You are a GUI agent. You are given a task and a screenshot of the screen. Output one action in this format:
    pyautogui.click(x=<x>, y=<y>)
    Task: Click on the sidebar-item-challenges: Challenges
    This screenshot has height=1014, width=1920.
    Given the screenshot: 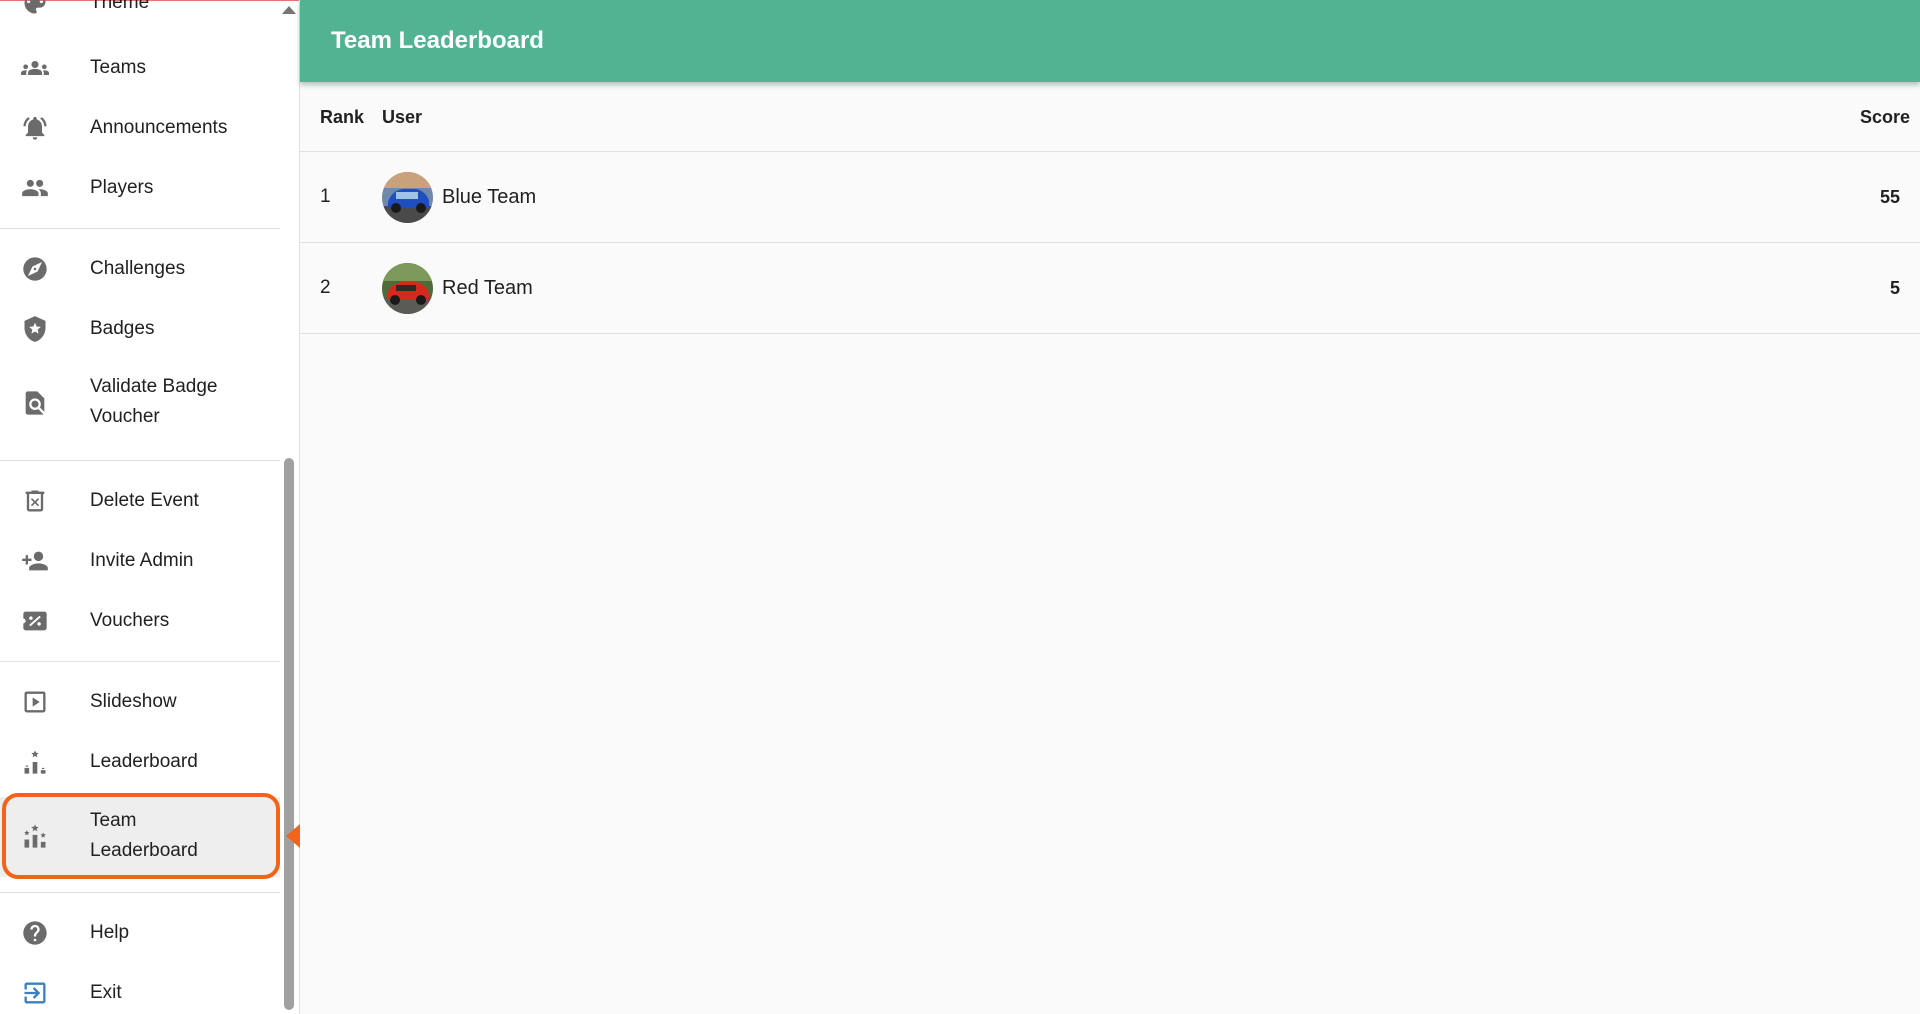 What is the action you would take?
    pyautogui.click(x=140, y=269)
    